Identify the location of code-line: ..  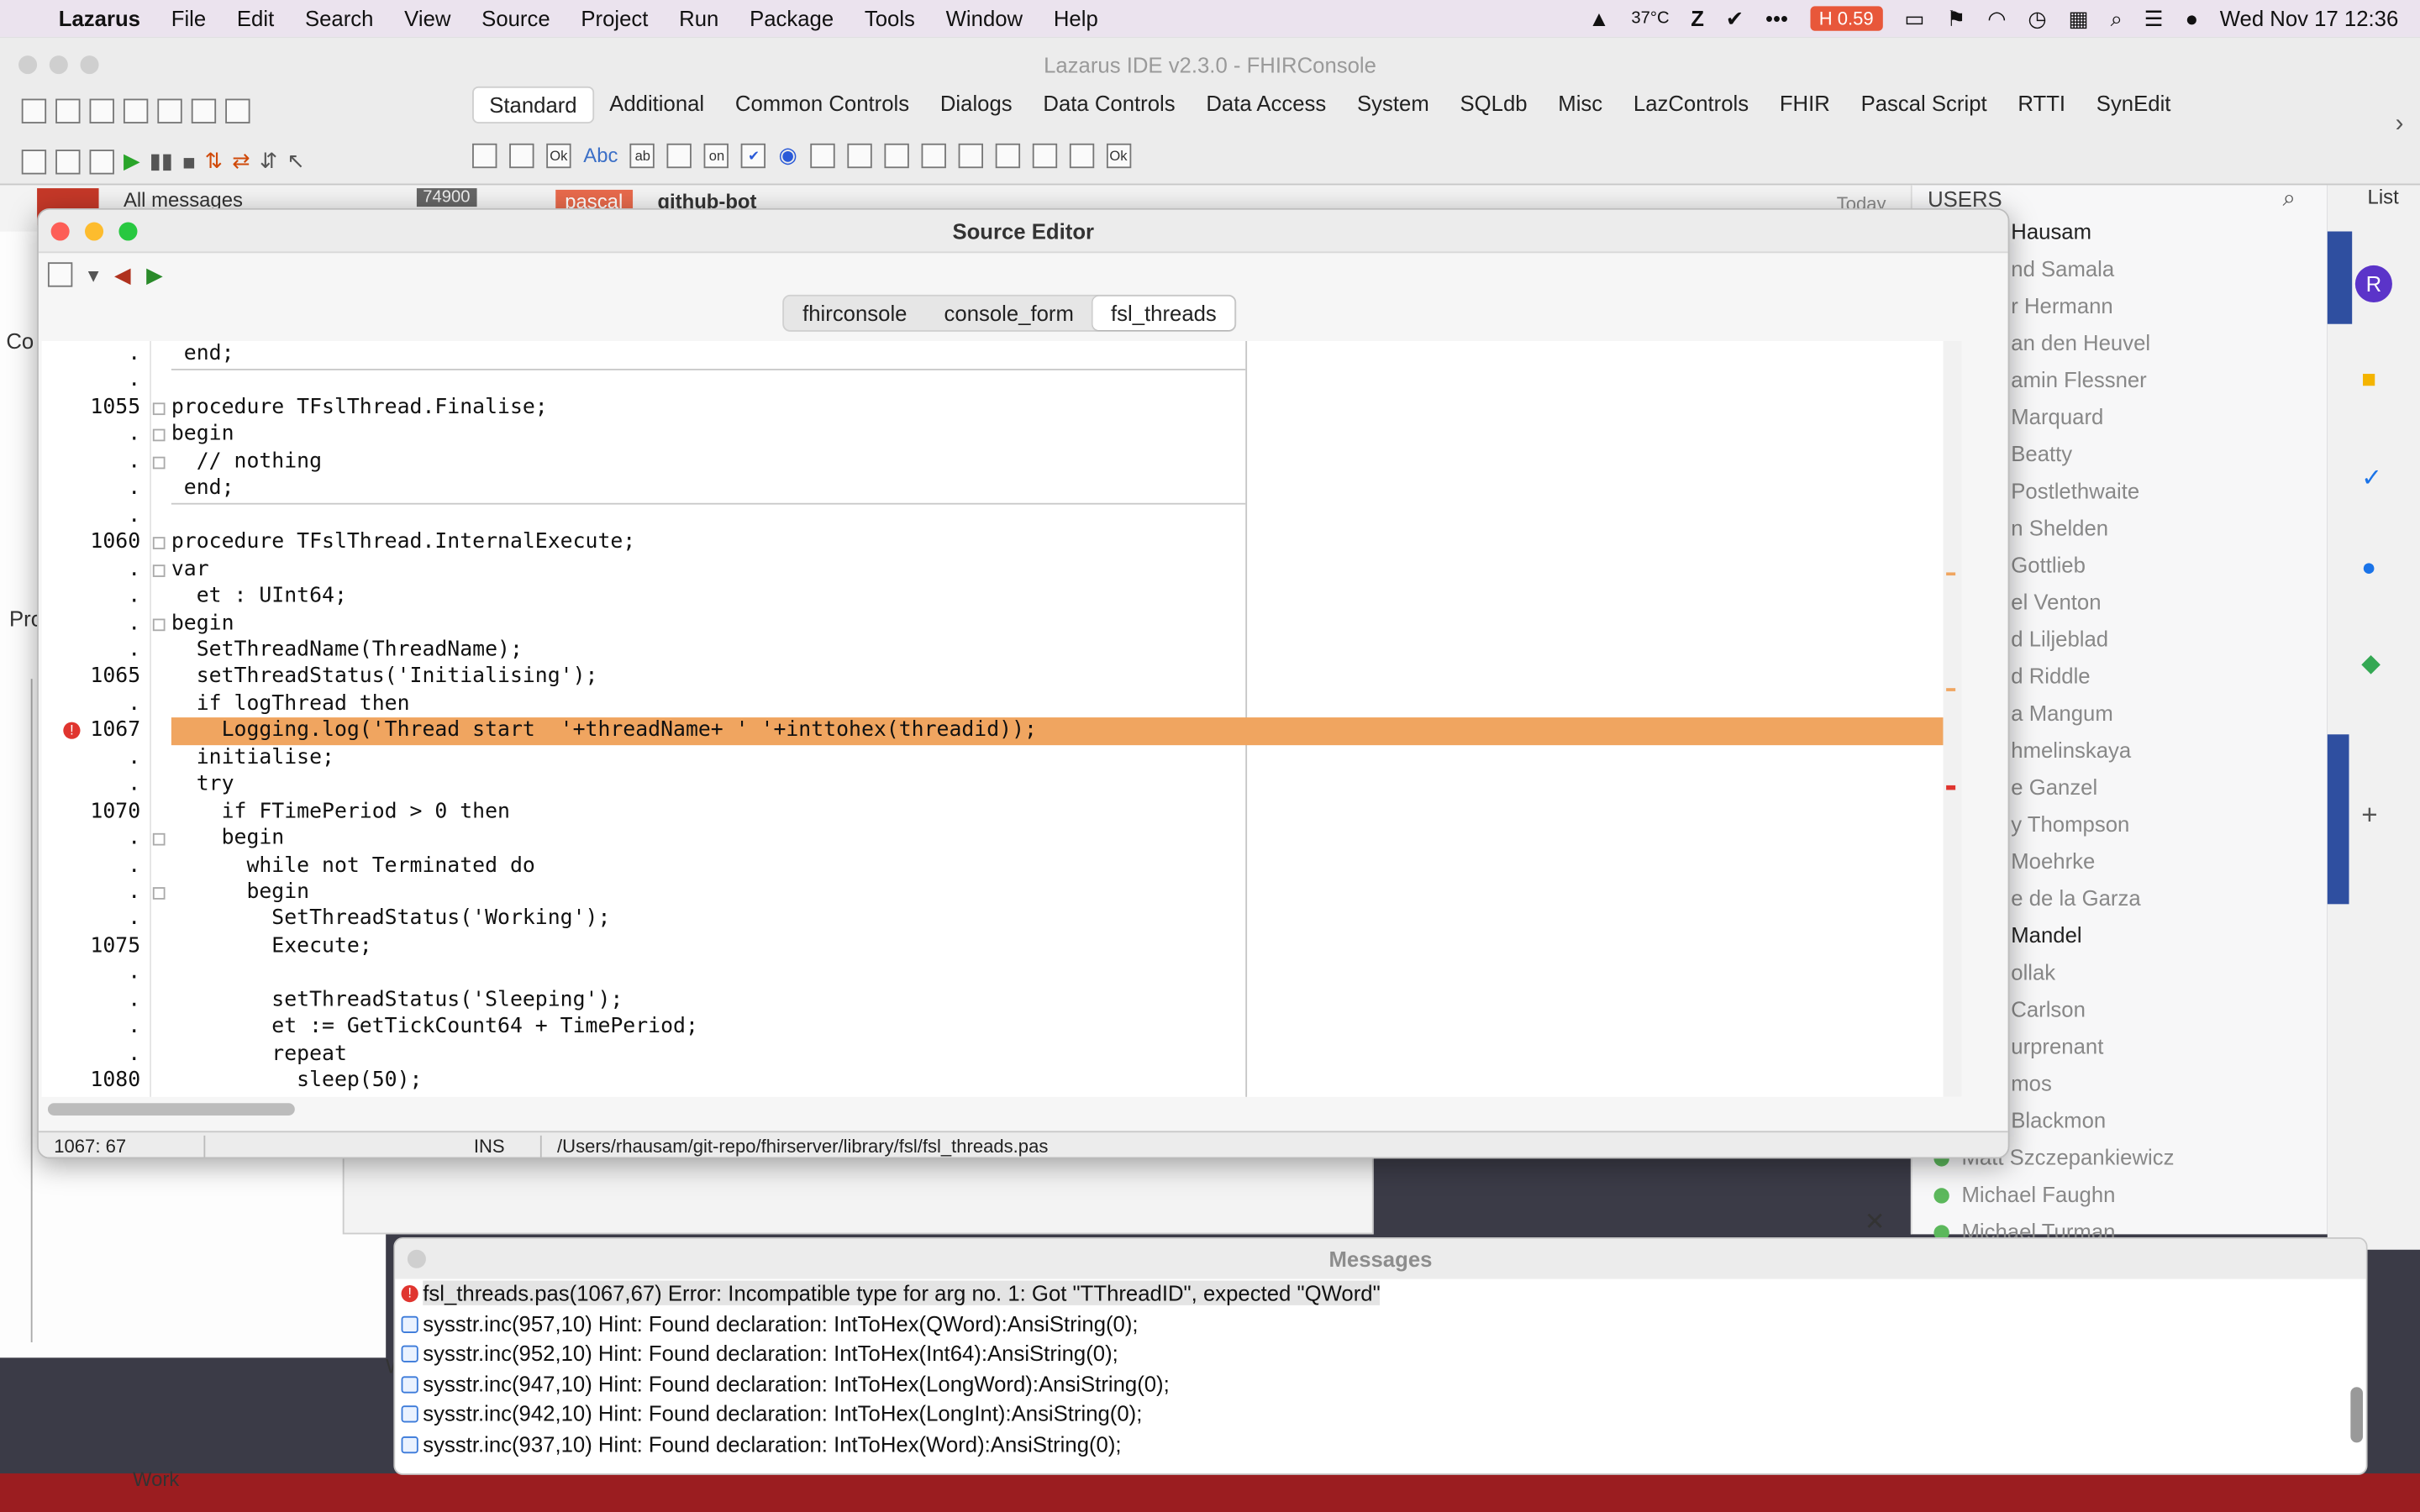
(1002, 973).